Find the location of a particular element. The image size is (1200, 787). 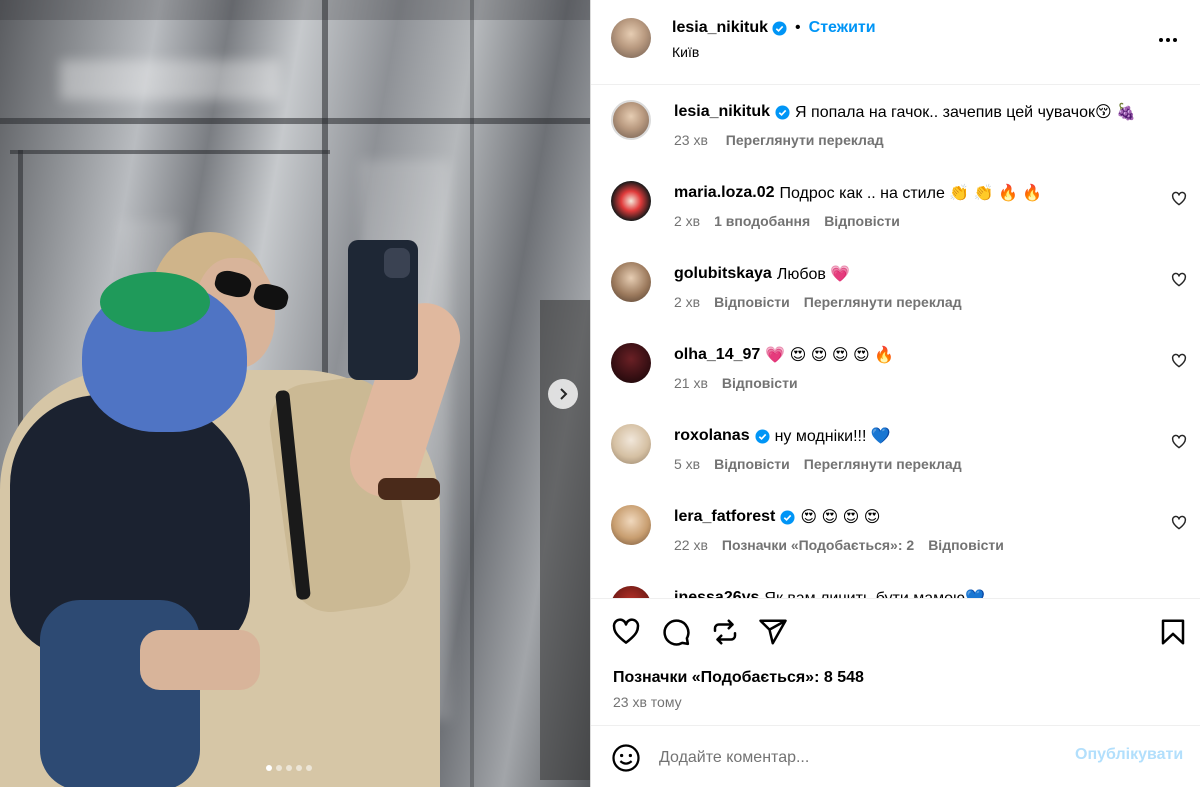

comment-time: 21 хв is located at coordinates (691, 383).